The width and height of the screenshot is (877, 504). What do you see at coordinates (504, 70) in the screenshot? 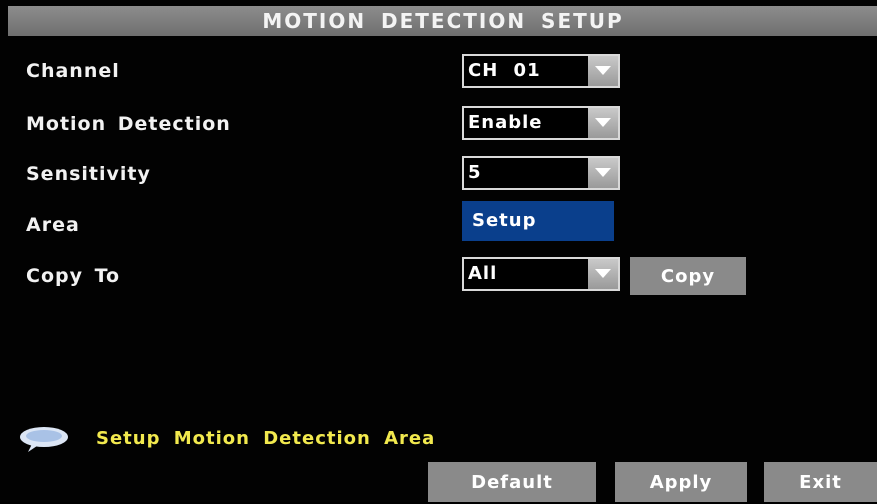
I see `channel-value: CH 01` at bounding box center [504, 70].